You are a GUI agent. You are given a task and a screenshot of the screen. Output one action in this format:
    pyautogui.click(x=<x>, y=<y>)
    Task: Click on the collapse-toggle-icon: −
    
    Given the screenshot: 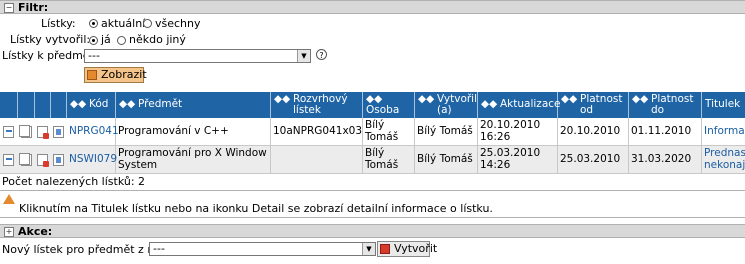 What is the action you would take?
    pyautogui.click(x=9, y=8)
    